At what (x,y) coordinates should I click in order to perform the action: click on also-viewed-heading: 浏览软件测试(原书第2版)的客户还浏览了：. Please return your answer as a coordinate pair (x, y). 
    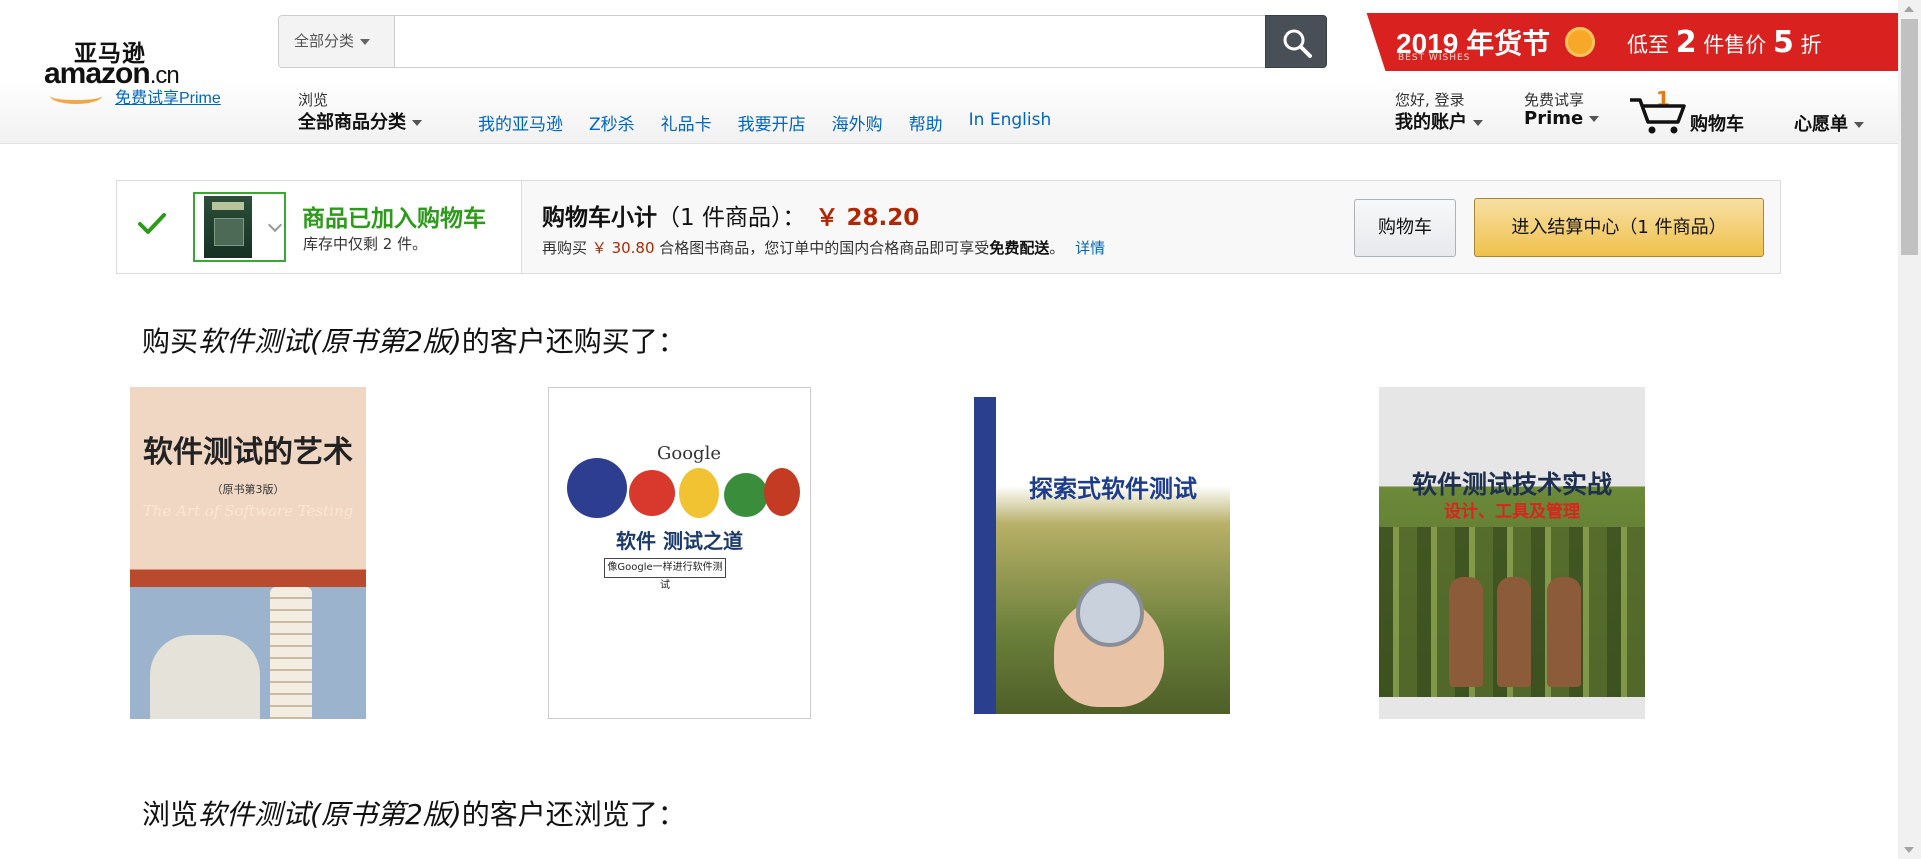
    Looking at the image, I should click on (414, 813).